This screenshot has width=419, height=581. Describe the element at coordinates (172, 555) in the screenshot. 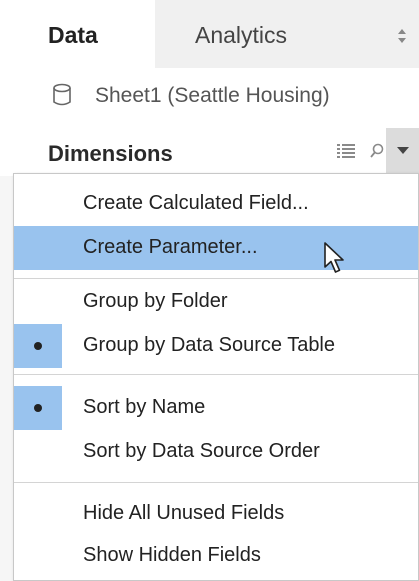

I see `menu-item-label: Show Hidden Fields` at that location.